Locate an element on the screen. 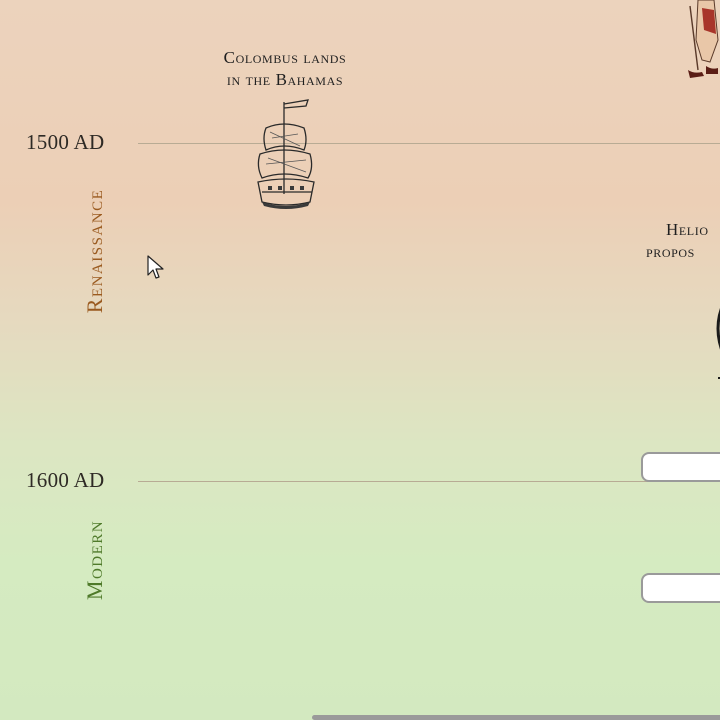 This screenshot has width=720, height=720. explorer-figure-icon is located at coordinates (702, 40).